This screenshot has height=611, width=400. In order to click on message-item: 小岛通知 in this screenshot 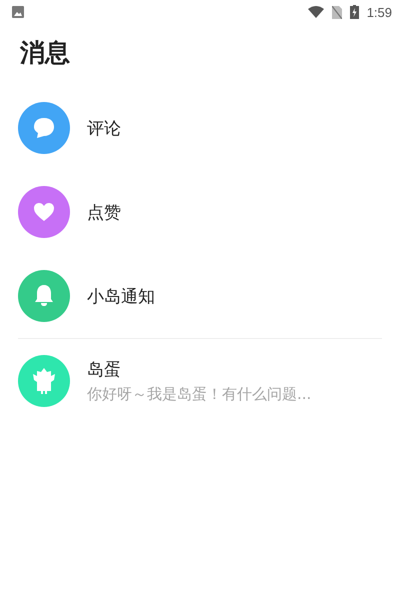, I will do `click(200, 296)`.